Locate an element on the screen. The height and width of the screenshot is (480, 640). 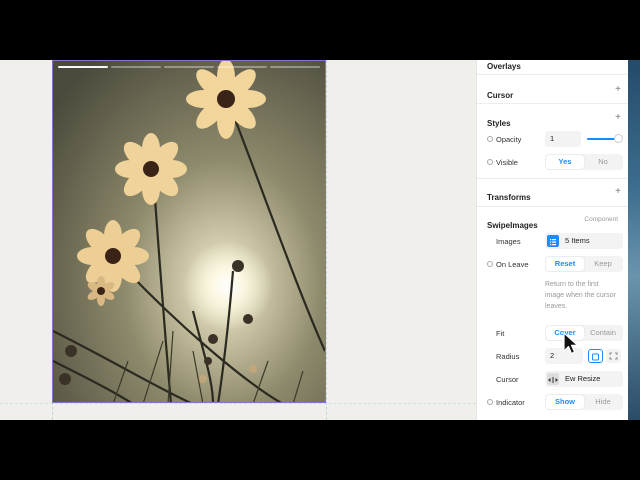
images-label: Images is located at coordinates (508, 241).